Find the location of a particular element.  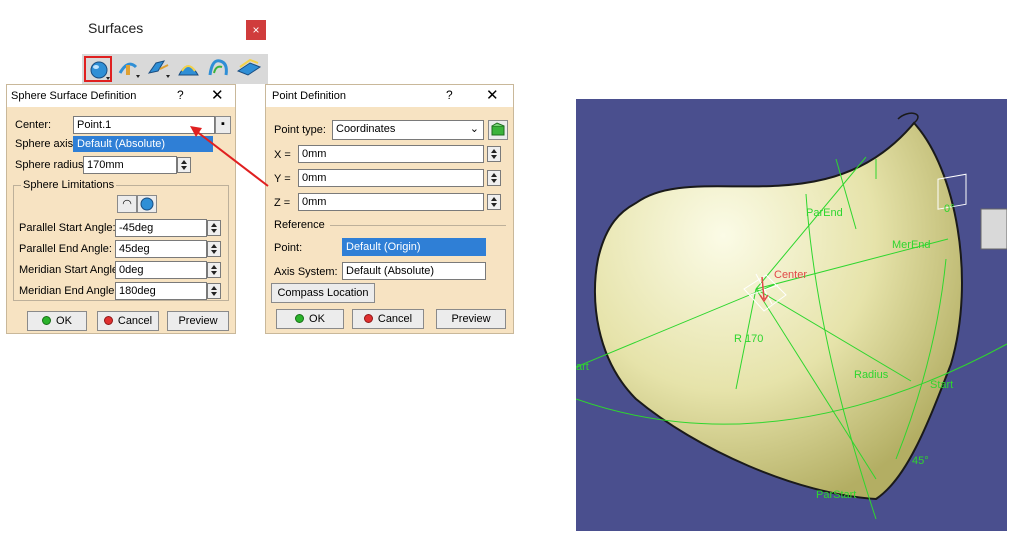

axis-label-box is located at coordinates (993, 229).